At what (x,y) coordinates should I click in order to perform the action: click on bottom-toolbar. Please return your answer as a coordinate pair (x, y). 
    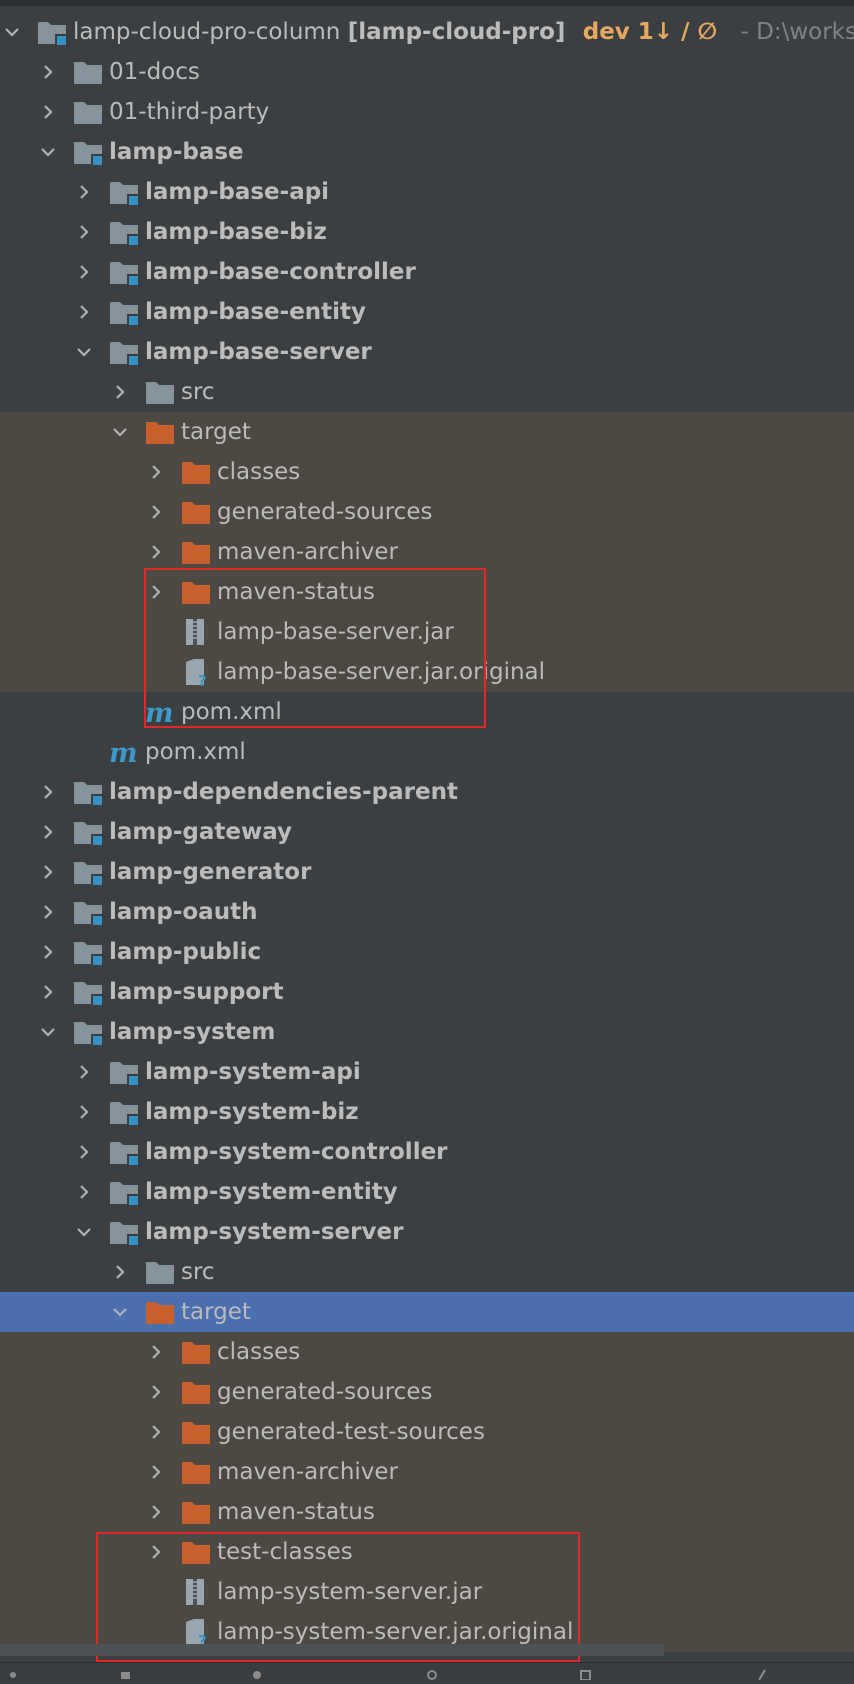
    Looking at the image, I should click on (427, 1671).